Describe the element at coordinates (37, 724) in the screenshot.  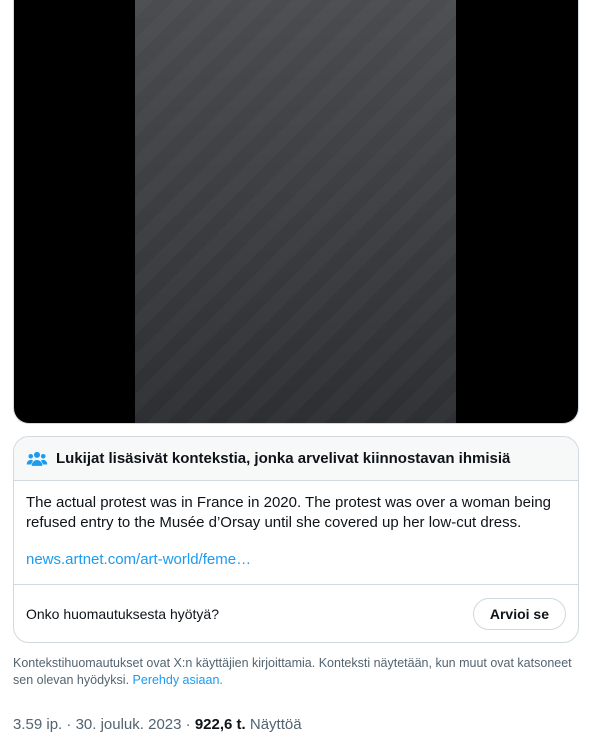
I see `tweet-time: 3.59 ip.` at that location.